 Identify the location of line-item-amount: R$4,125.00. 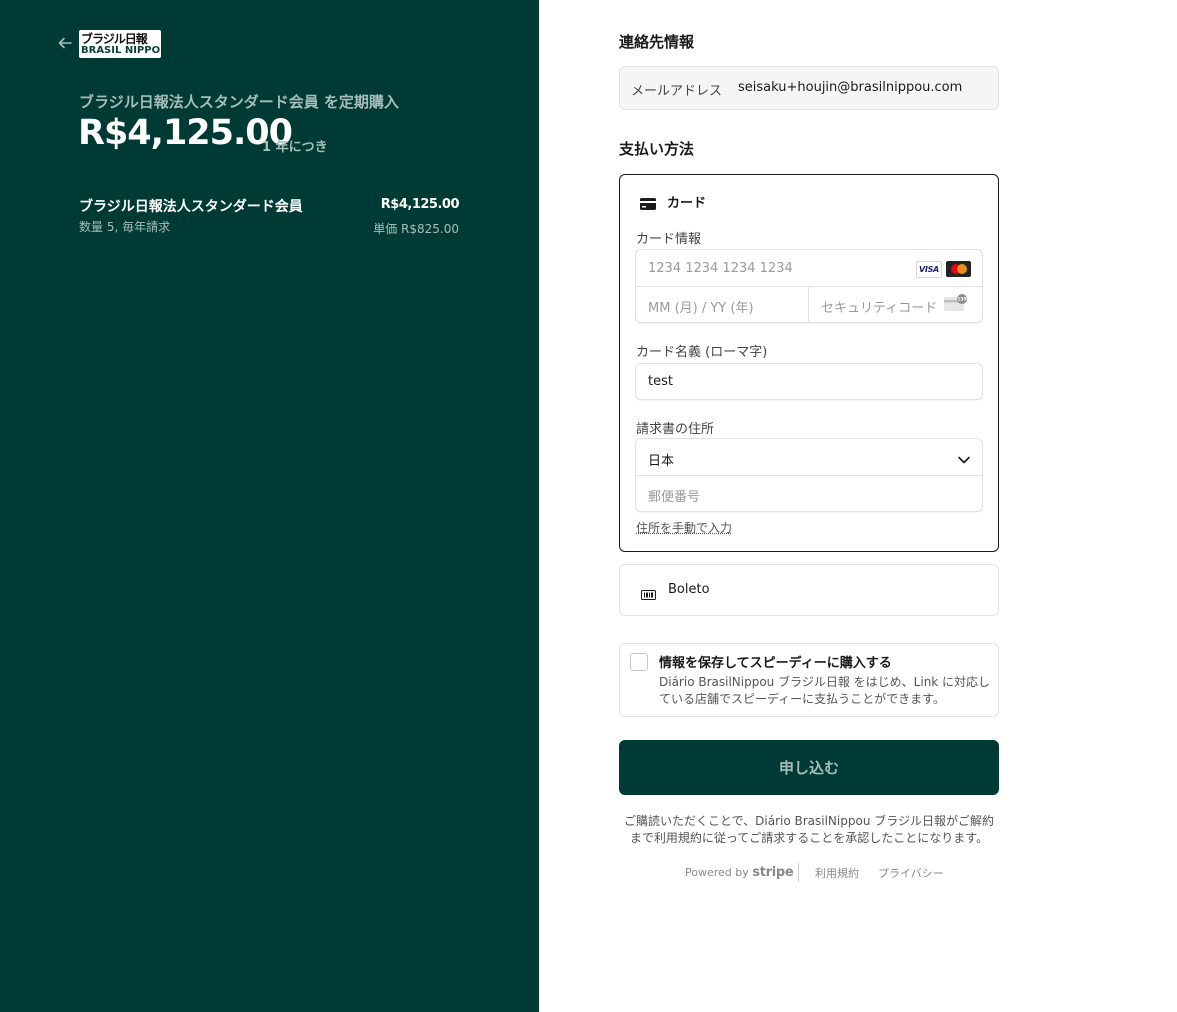
(420, 204).